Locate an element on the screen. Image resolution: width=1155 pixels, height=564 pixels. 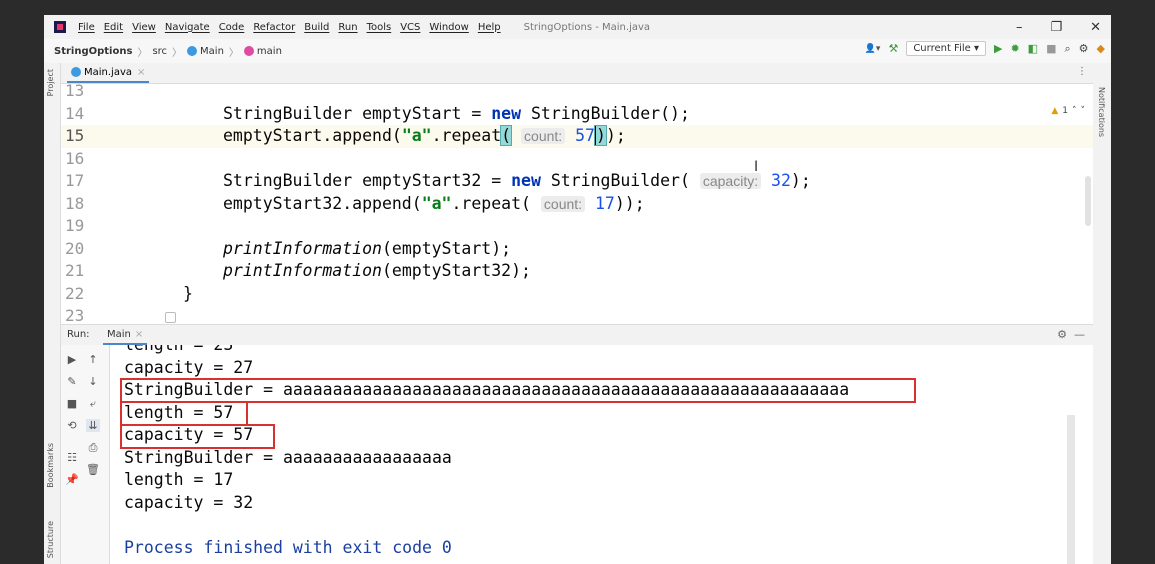
console-scrollbar is located at coordinates (1071, 489).